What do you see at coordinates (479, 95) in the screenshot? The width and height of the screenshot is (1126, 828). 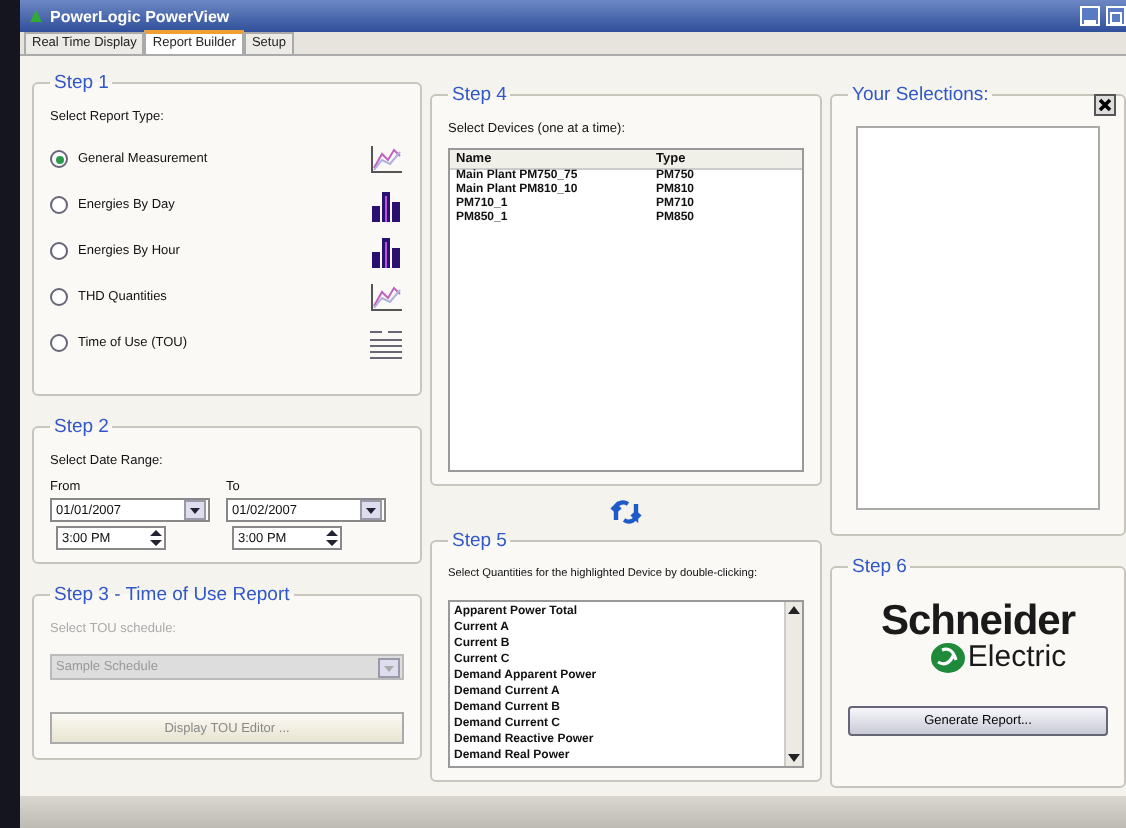 I see `panel-title: Step 4` at bounding box center [479, 95].